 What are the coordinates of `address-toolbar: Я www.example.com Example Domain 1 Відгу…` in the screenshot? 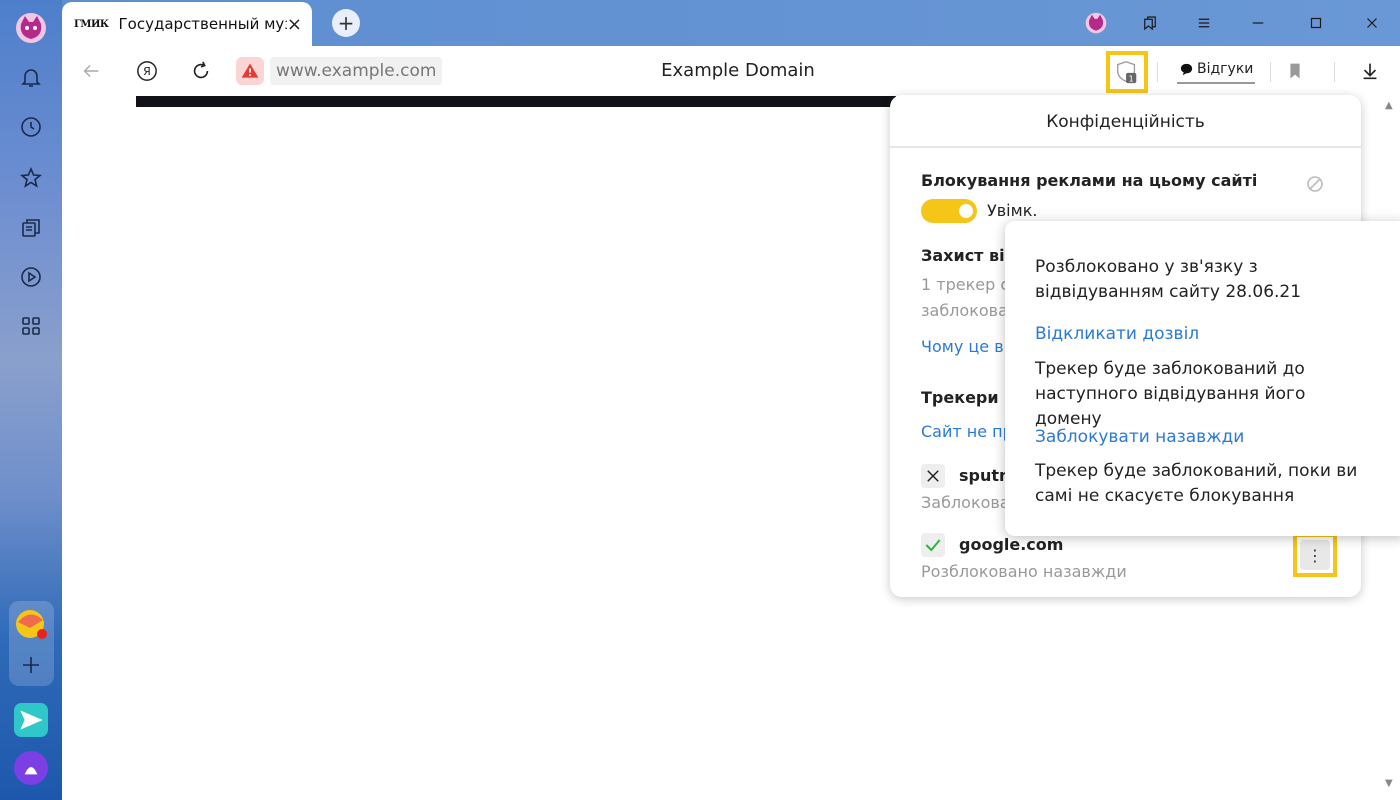 It's located at (731, 71).